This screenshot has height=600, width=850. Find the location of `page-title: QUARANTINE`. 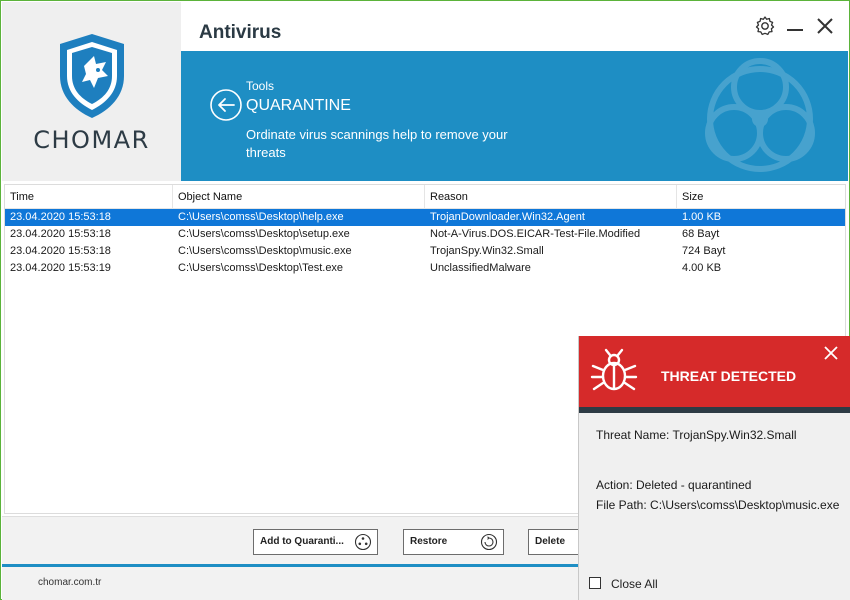

page-title: QUARANTINE is located at coordinates (298, 105).